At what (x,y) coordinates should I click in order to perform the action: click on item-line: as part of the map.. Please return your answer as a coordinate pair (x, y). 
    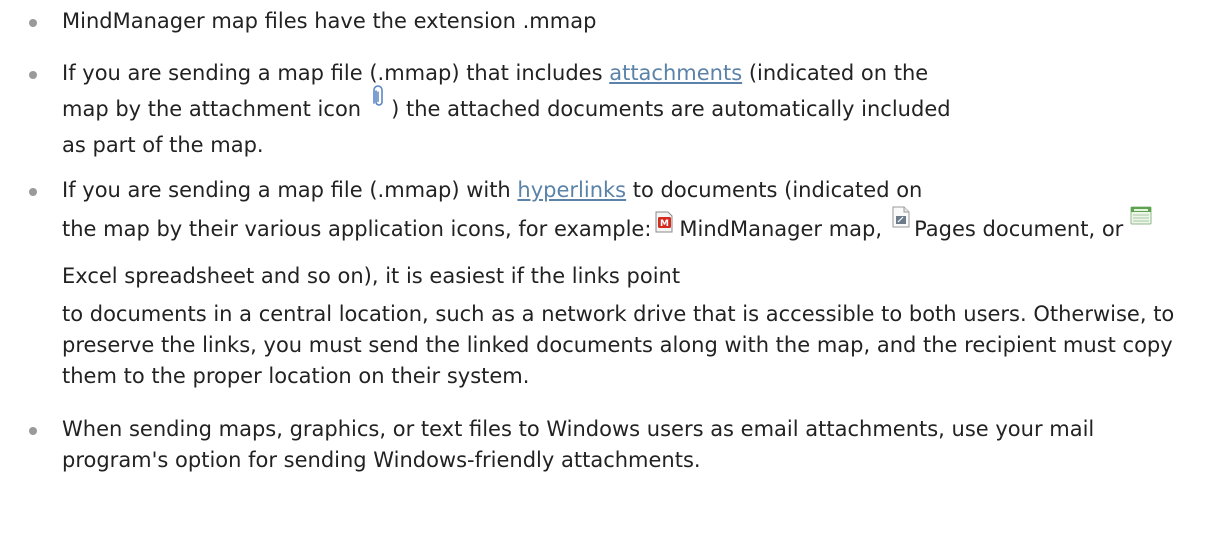
    Looking at the image, I should click on (634, 145).